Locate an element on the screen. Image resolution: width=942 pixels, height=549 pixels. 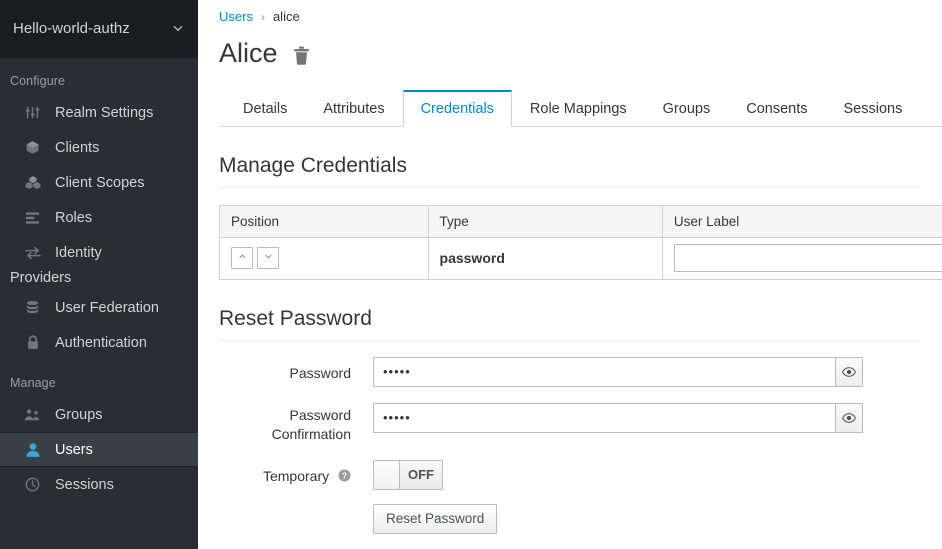
sidebar-item-authentication: Authentication is located at coordinates (99, 342).